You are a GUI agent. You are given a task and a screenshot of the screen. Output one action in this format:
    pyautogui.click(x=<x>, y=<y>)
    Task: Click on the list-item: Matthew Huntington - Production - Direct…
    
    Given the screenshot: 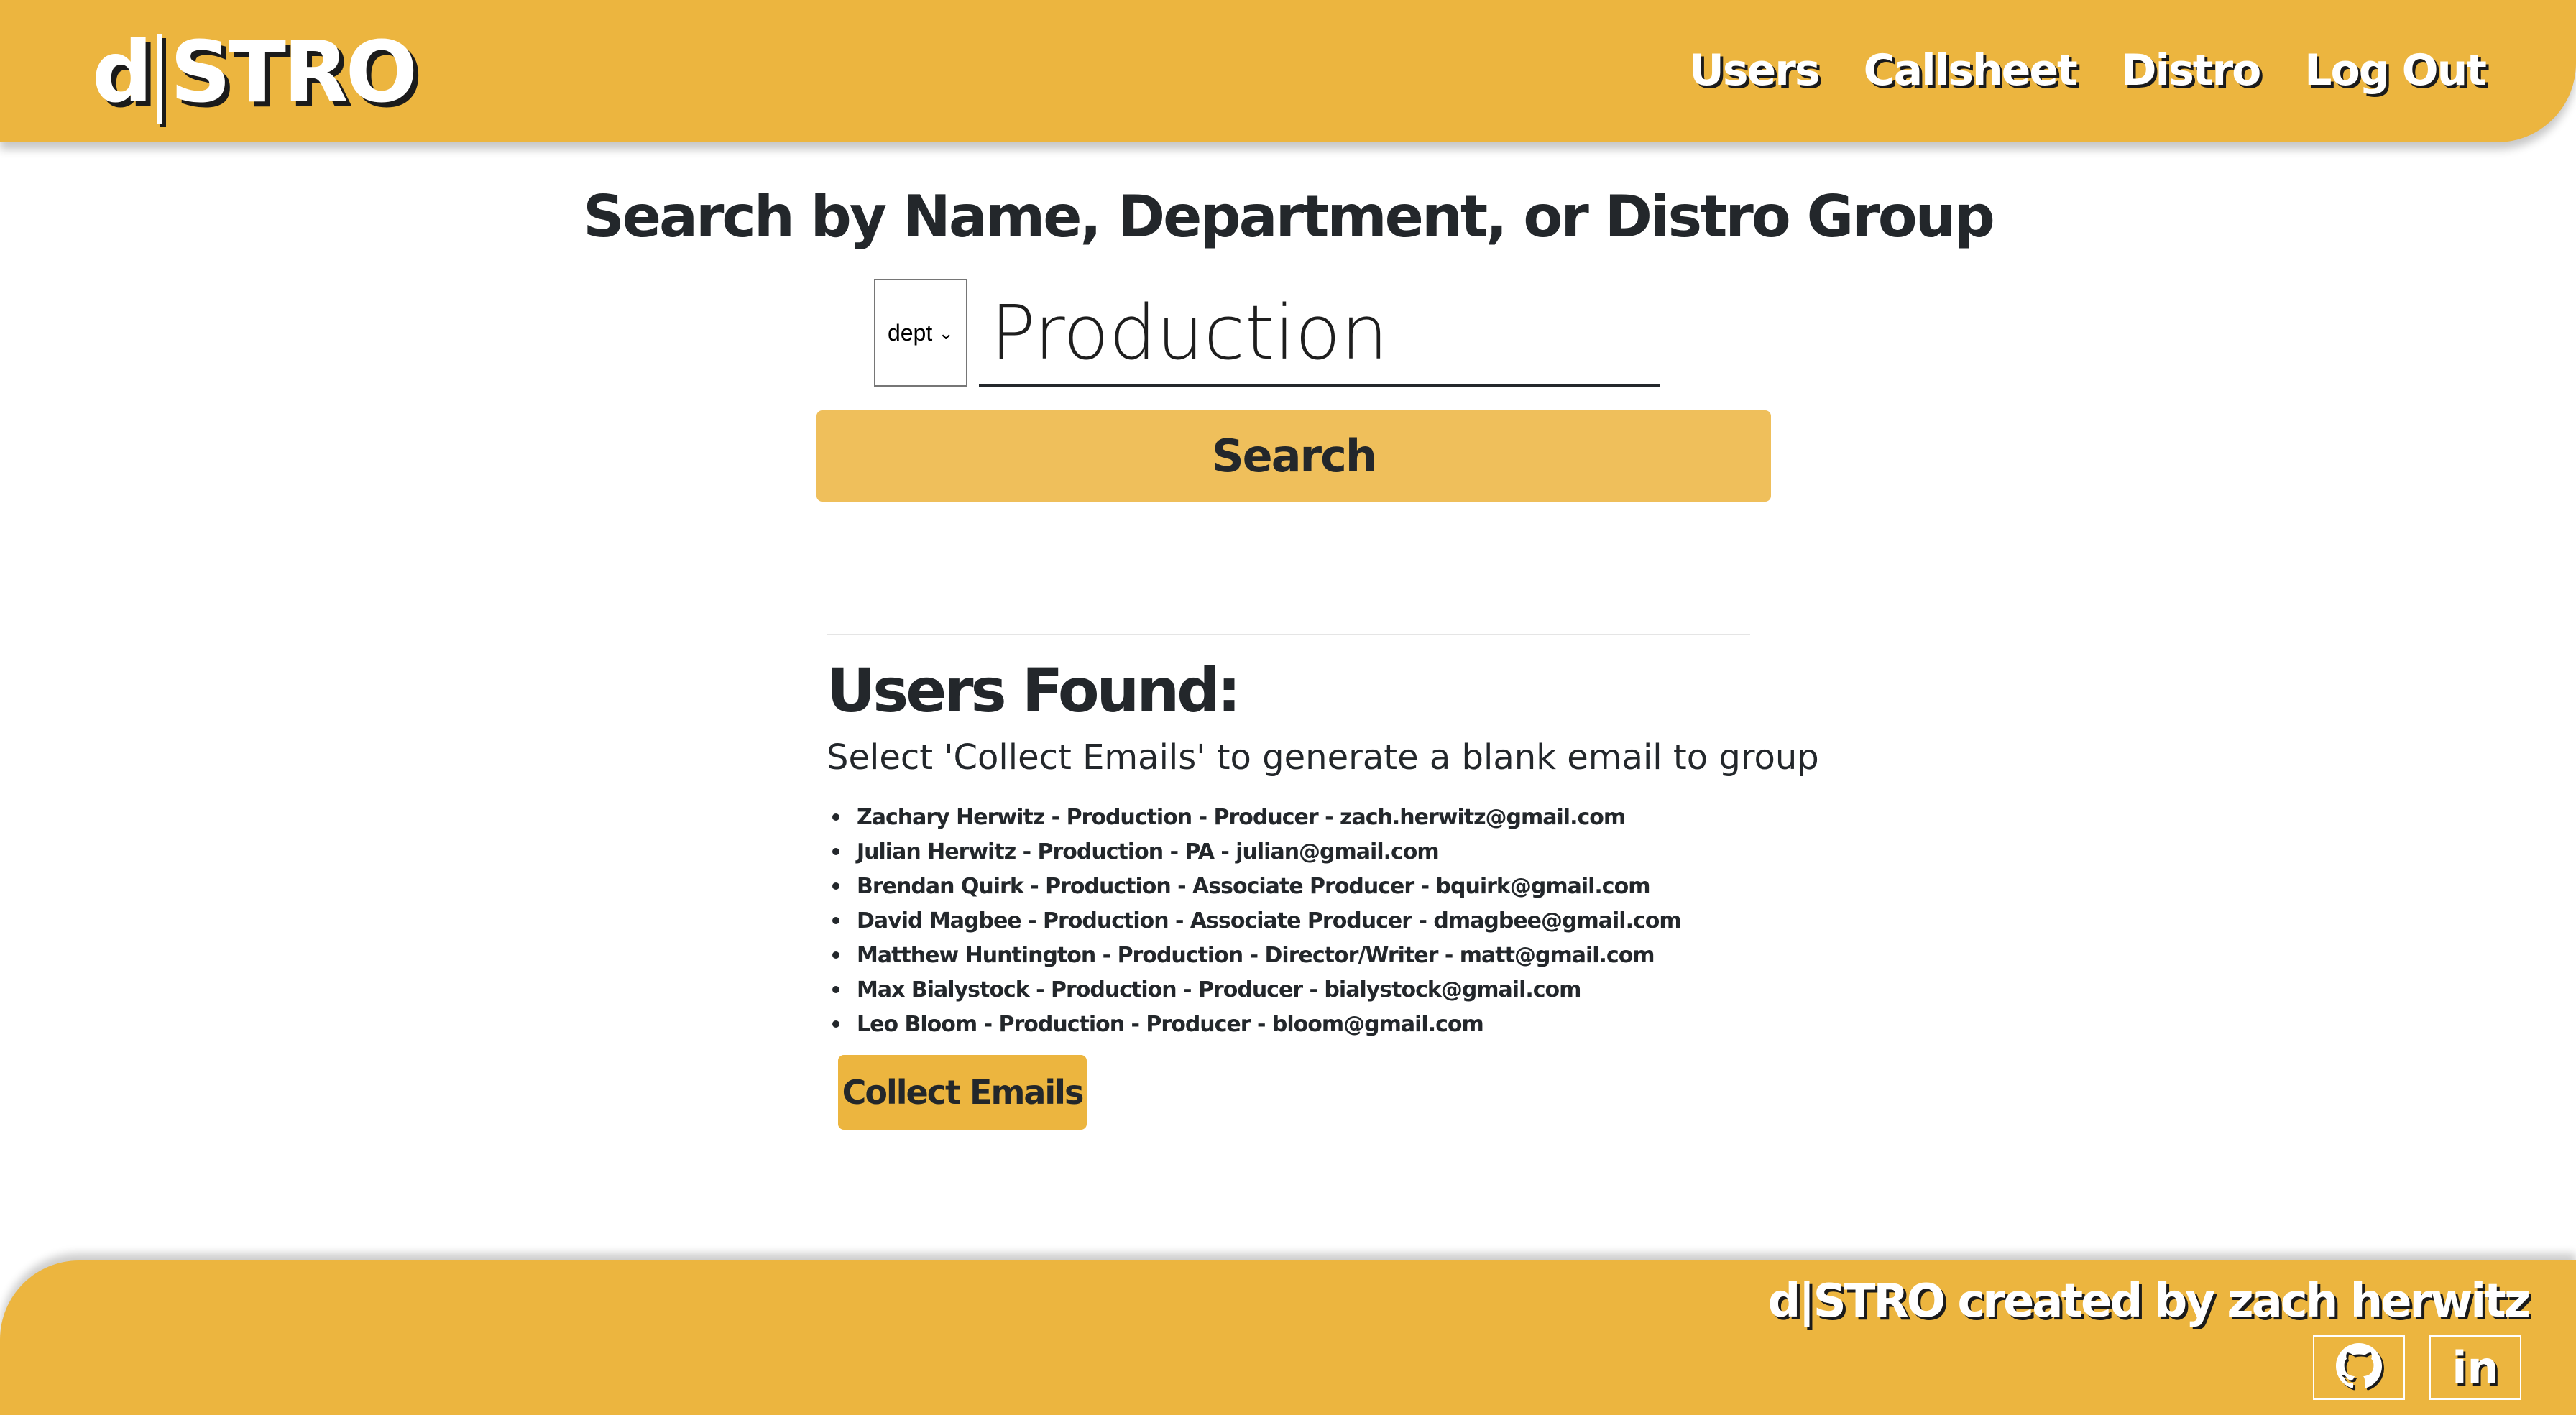 What is the action you would take?
    pyautogui.click(x=1254, y=955)
    